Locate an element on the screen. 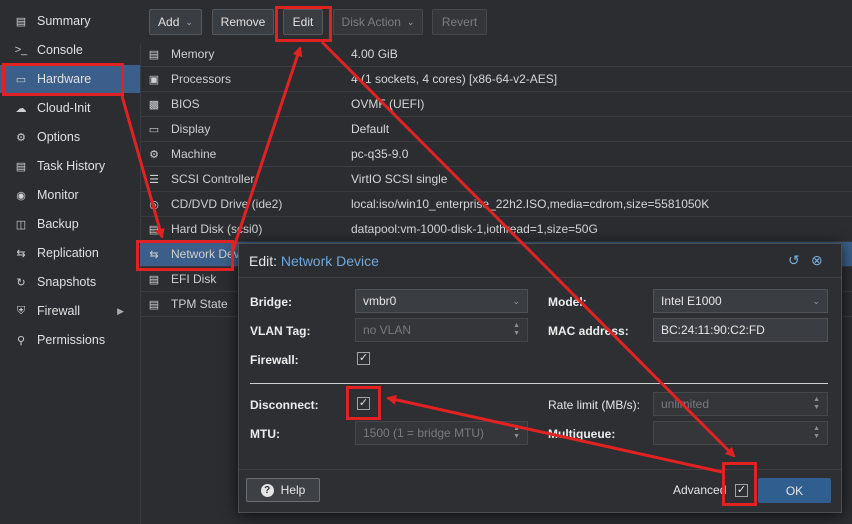  microchip-icon: ▩ is located at coordinates (154, 104).